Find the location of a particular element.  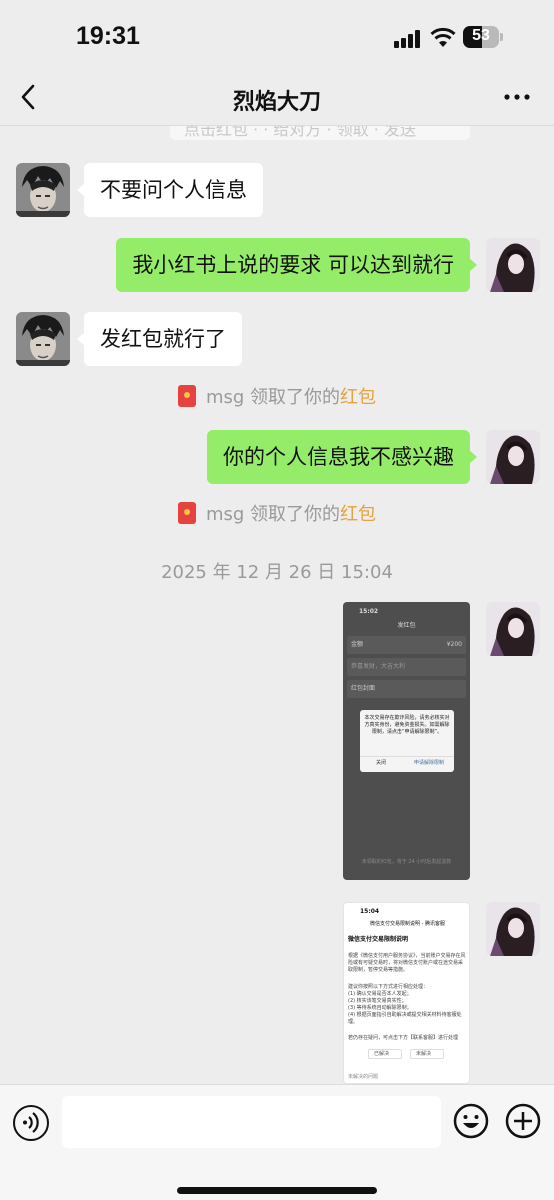

emoji-icon is located at coordinates (471, 1121).